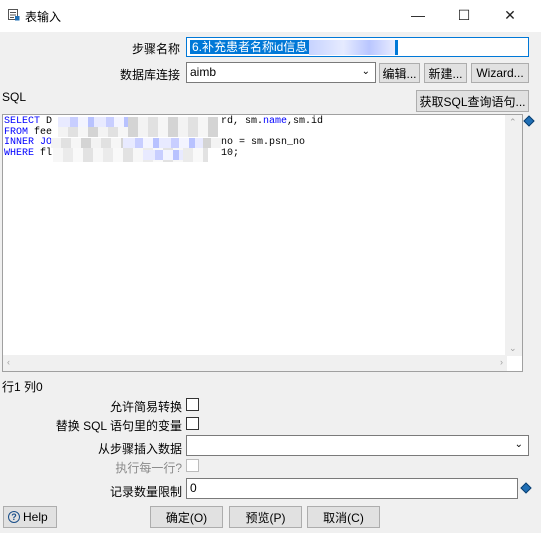 The width and height of the screenshot is (541, 533). I want to click on cancel-button: 取消(C), so click(343, 517).